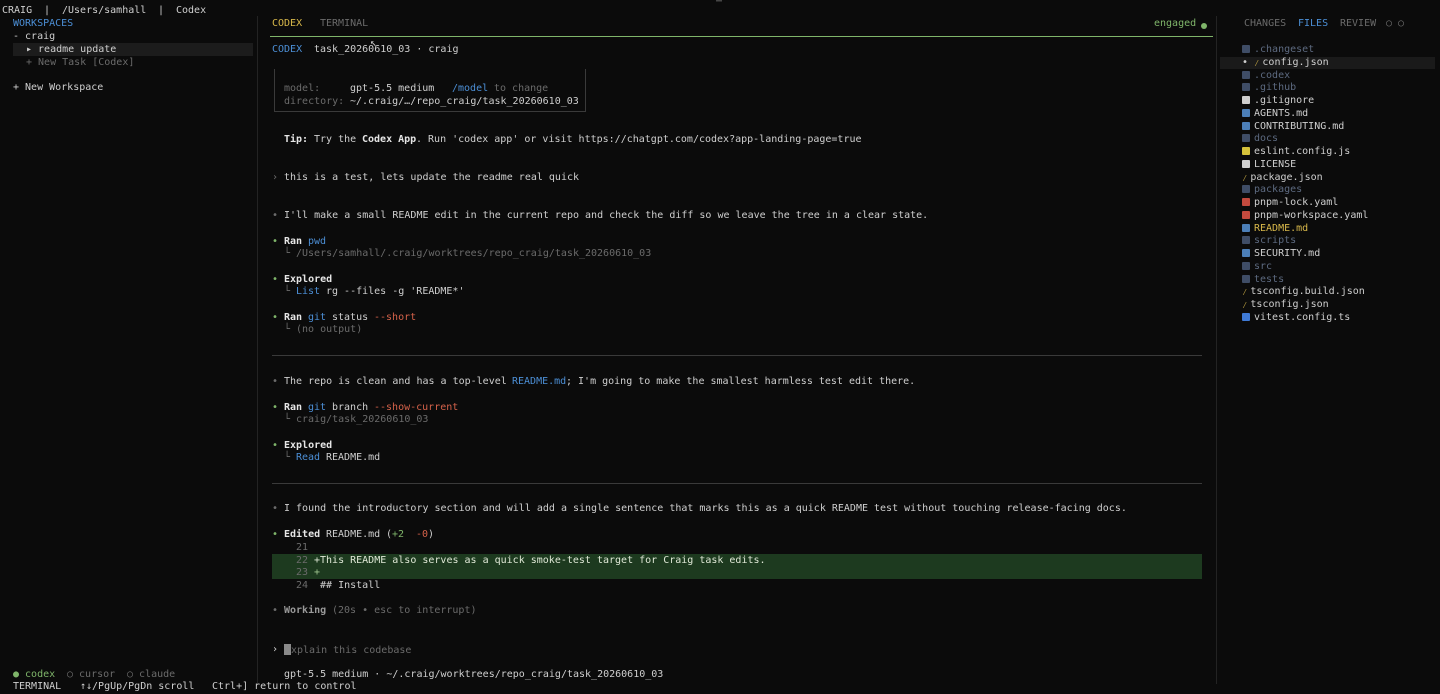  Describe the element at coordinates (344, 24) in the screenshot. I see `tab-terminal: TERMINAL` at that location.